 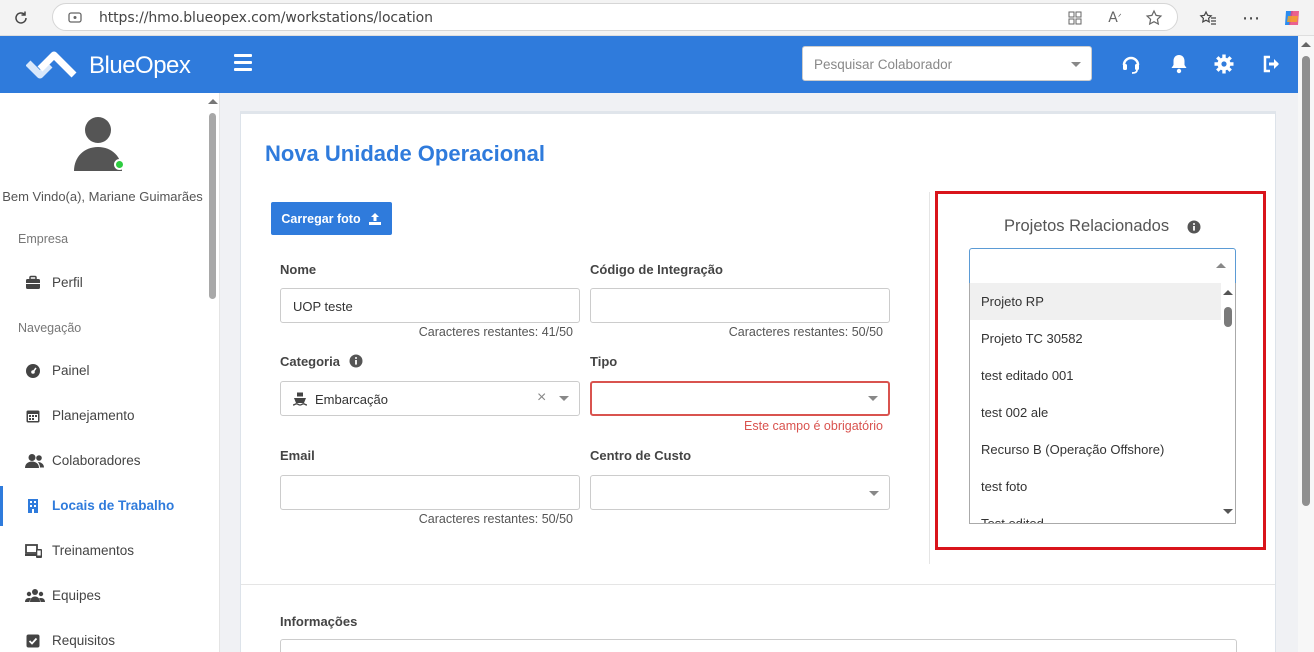 What do you see at coordinates (34, 551) in the screenshot?
I see `devices-icon` at bounding box center [34, 551].